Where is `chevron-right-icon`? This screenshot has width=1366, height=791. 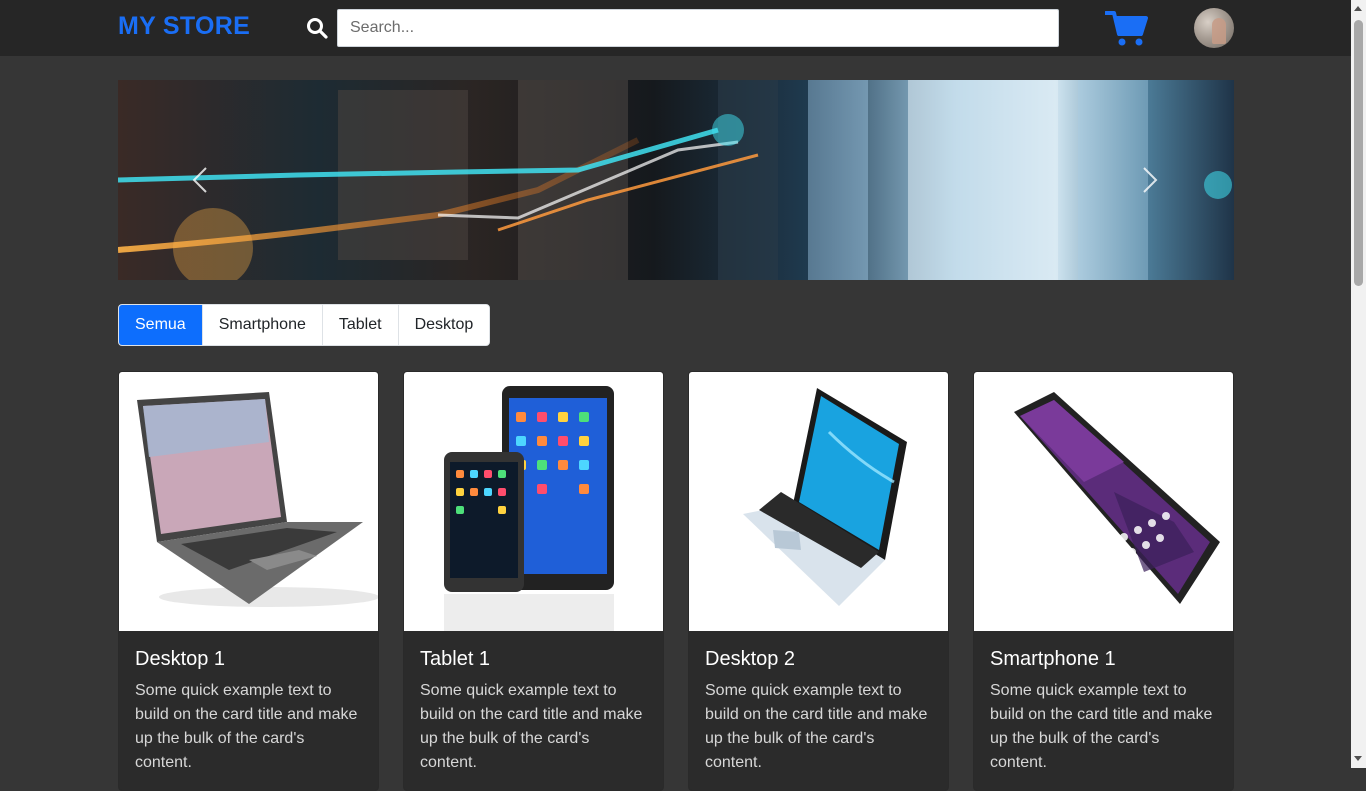
chevron-right-icon is located at coordinates (1150, 180).